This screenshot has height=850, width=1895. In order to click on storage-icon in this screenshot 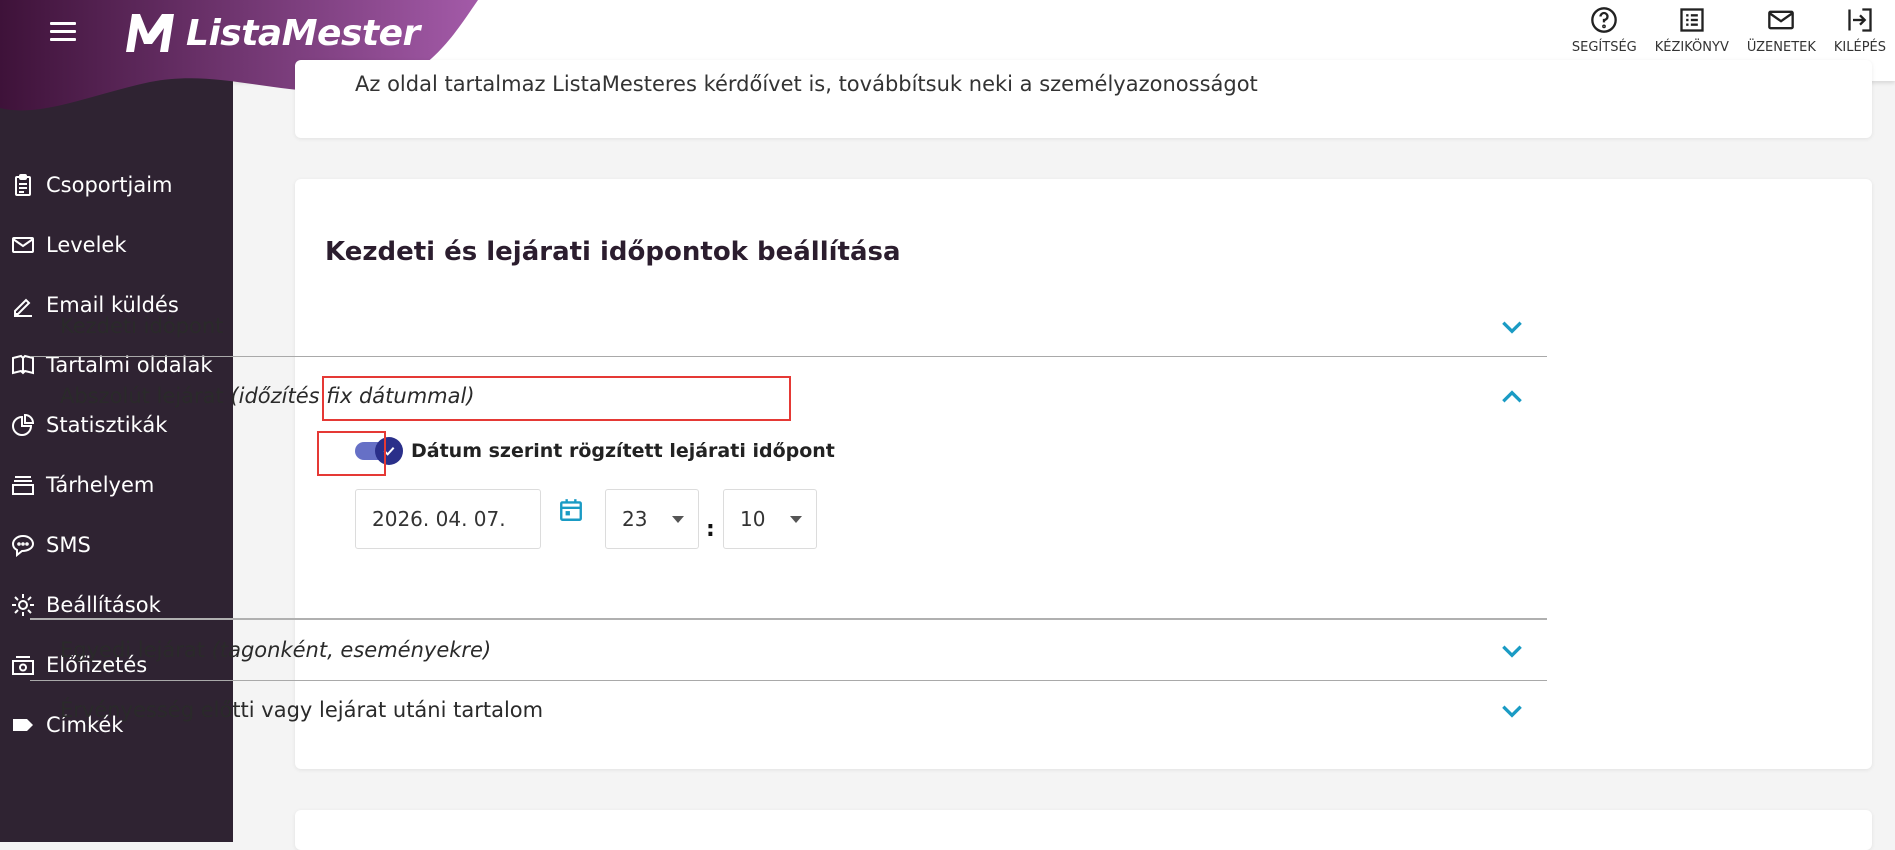, I will do `click(23, 485)`.